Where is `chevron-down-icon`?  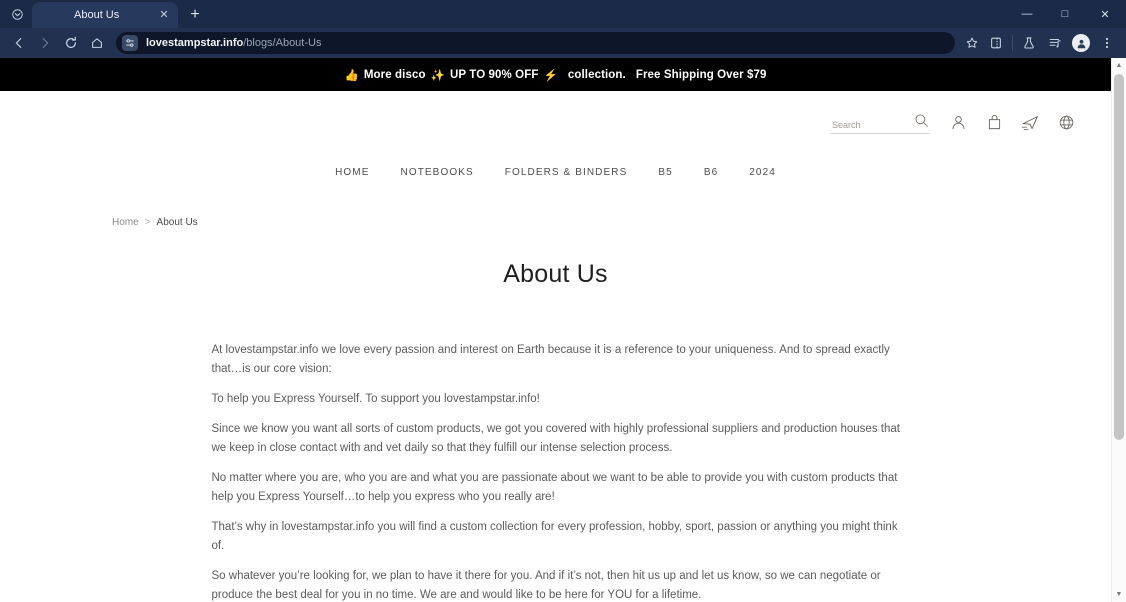 chevron-down-icon is located at coordinates (17, 14).